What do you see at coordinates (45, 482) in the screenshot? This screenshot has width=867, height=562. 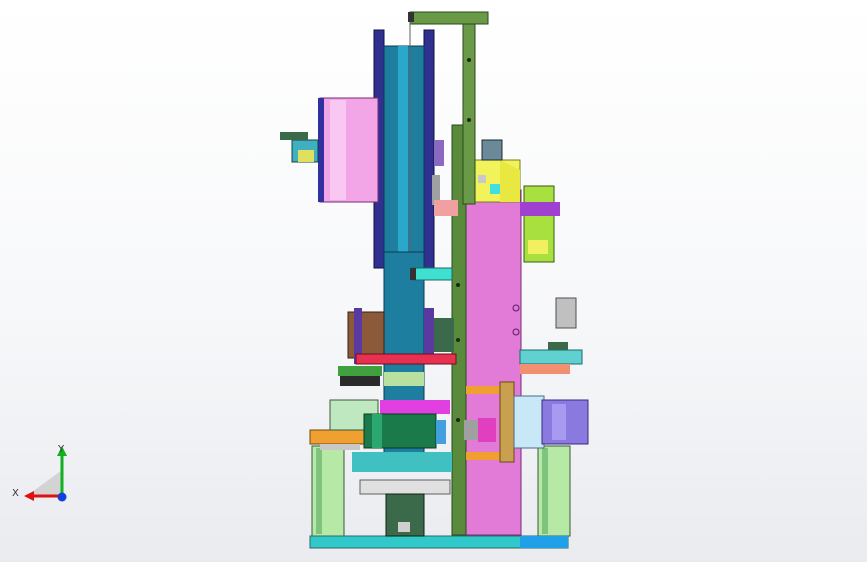 I see `z-axis-shadow-icon` at bounding box center [45, 482].